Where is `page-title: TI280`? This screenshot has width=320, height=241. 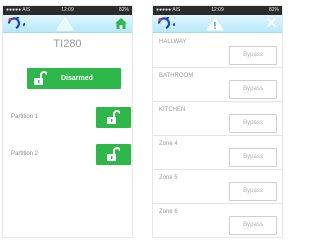
page-title: TI280 is located at coordinates (67, 44).